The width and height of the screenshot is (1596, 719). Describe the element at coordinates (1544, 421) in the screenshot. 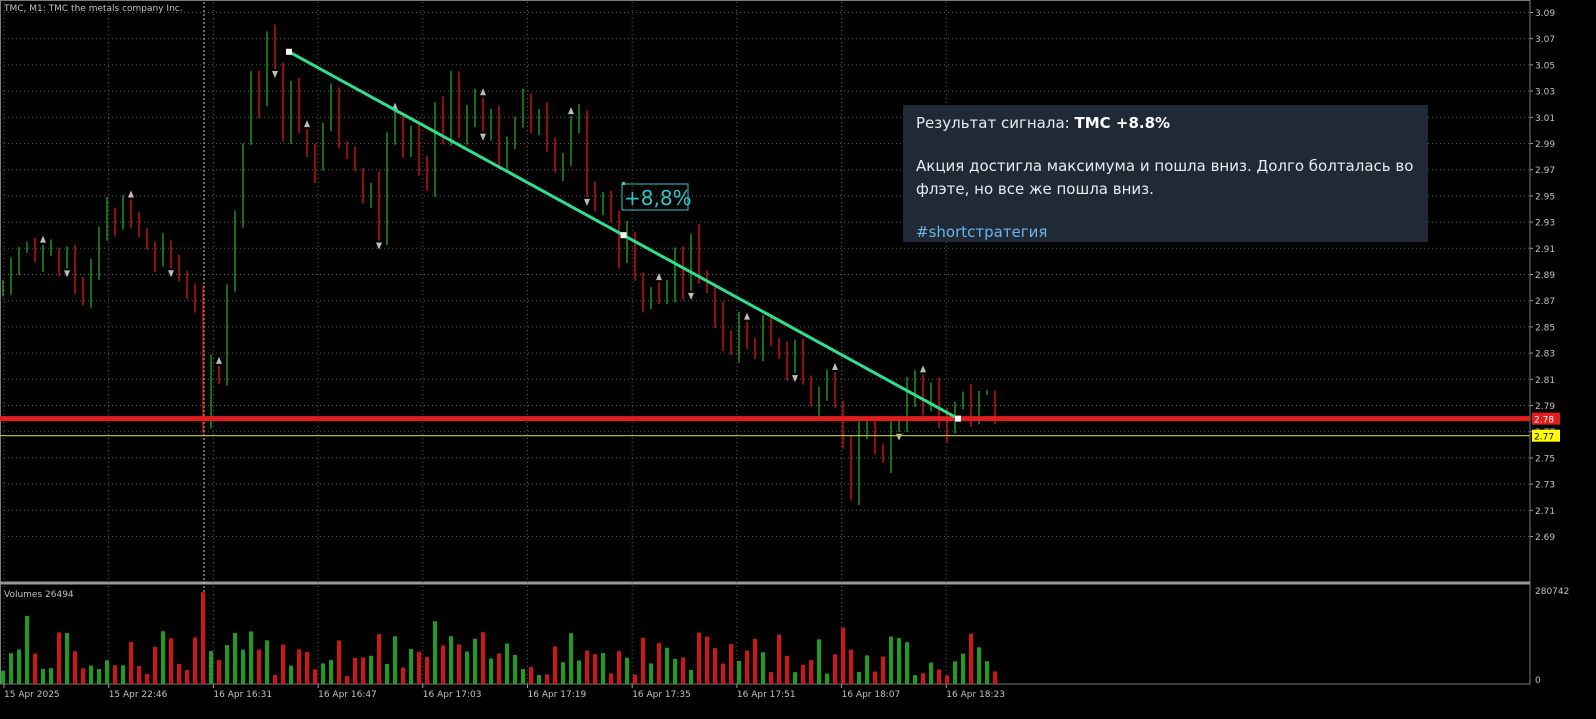

I see `price-label: 2.78` at that location.